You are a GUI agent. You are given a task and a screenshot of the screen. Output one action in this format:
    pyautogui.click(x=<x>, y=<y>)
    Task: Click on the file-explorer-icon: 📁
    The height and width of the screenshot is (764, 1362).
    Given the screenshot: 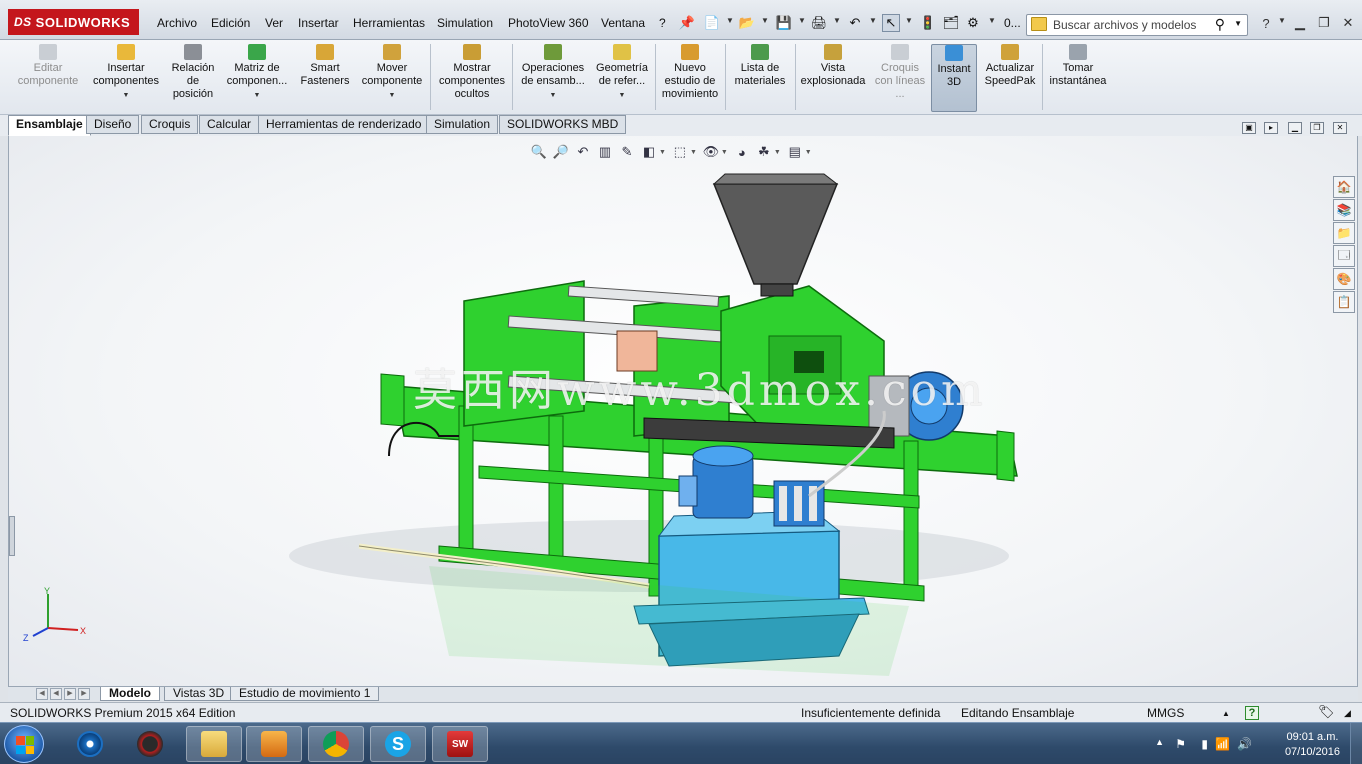 What is the action you would take?
    pyautogui.click(x=1344, y=233)
    